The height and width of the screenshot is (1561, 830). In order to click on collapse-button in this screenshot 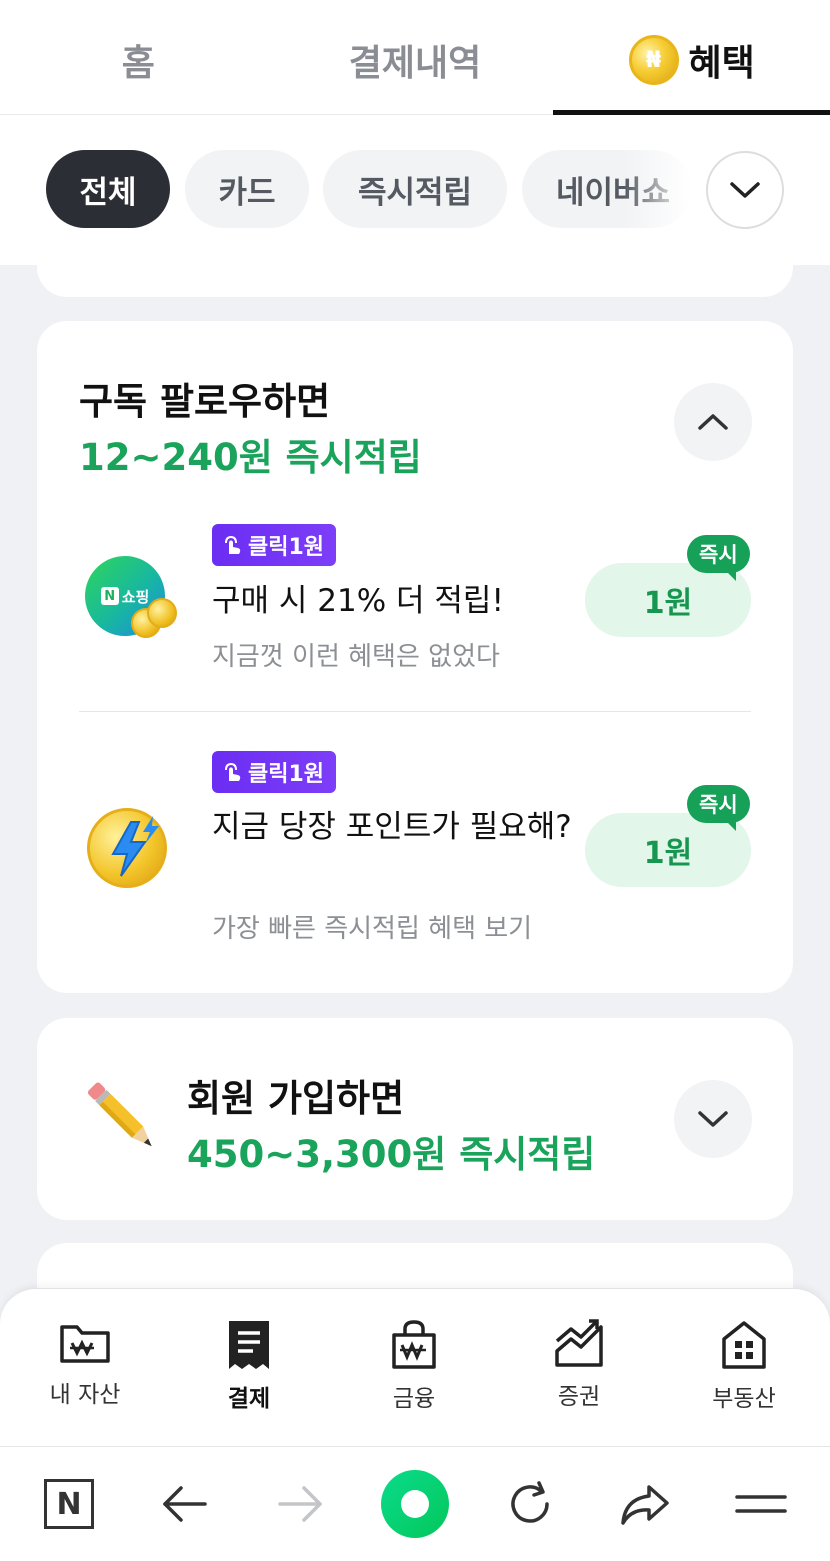, I will do `click(713, 422)`.